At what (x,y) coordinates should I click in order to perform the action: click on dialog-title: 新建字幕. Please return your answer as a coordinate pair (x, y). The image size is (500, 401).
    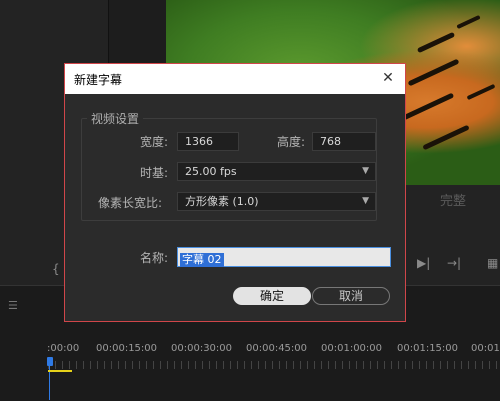
    Looking at the image, I should click on (98, 80).